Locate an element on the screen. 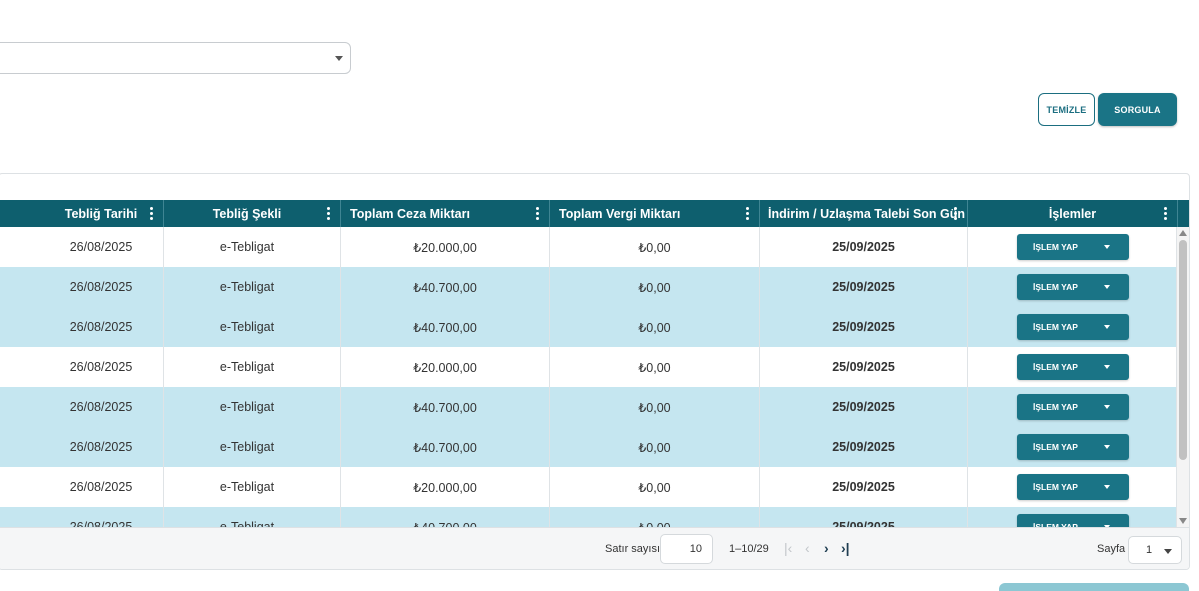 Image resolution: width=1199 pixels, height=591 pixels. column-title: İşlemler is located at coordinates (1072, 213).